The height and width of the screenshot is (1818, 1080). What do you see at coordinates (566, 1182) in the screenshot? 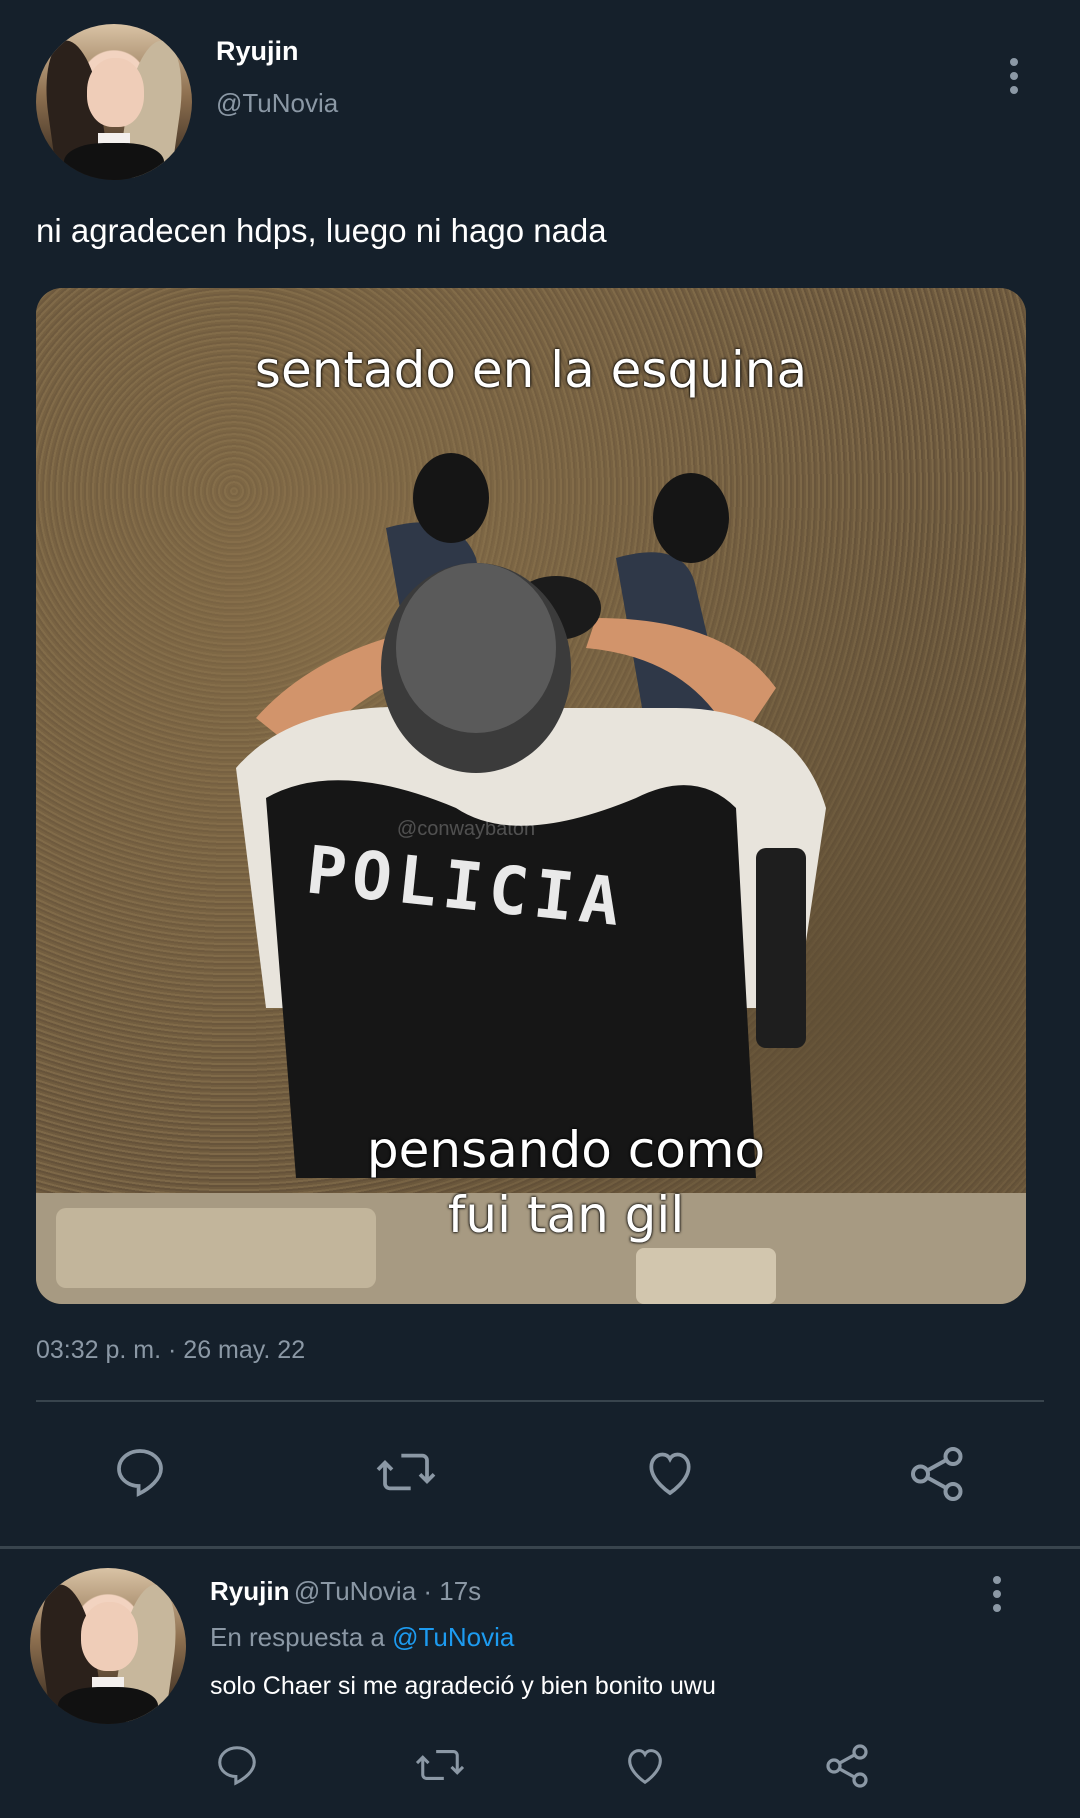
I see `meme-caption-bottom: pensando como fui tan gil` at bounding box center [566, 1182].